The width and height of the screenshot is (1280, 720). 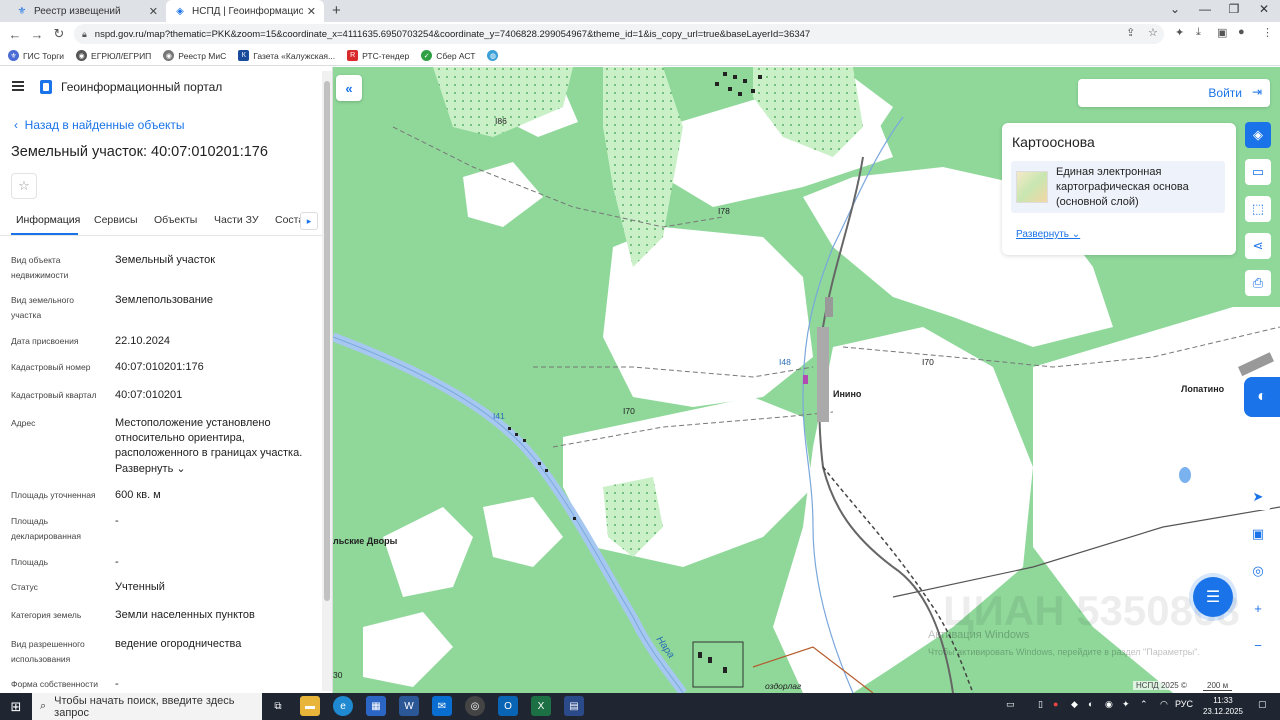 What do you see at coordinates (1258, 246) in the screenshot?
I see `share-button: ⋖` at bounding box center [1258, 246].